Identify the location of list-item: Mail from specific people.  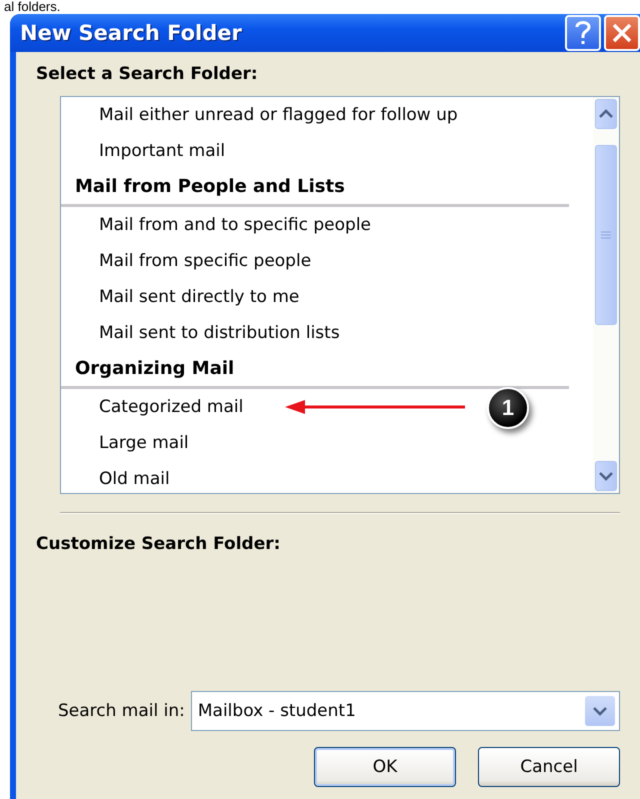
(205, 261).